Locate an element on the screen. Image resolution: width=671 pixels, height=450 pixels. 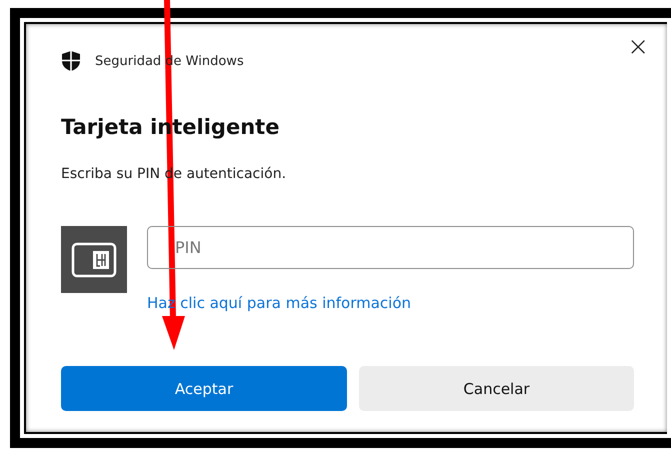
shield-icon is located at coordinates (71, 61).